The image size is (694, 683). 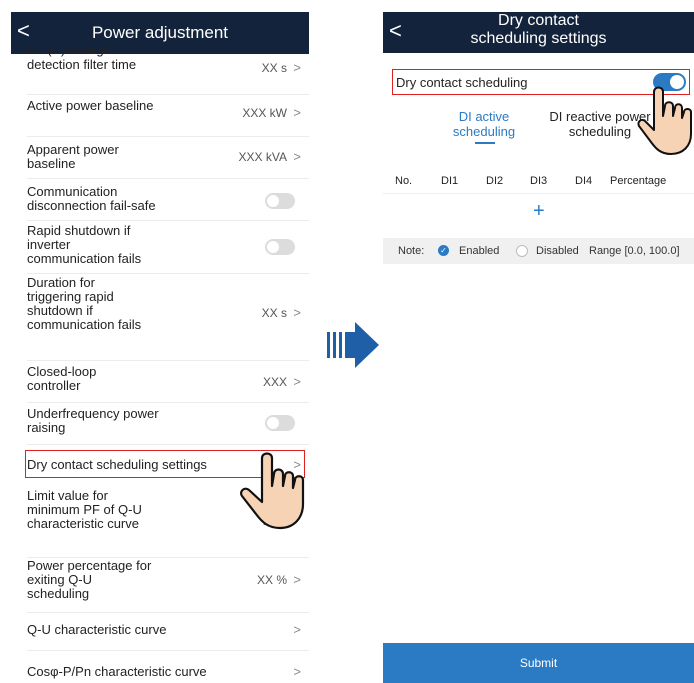 I want to click on enabled-legend: Enabled, so click(x=479, y=251).